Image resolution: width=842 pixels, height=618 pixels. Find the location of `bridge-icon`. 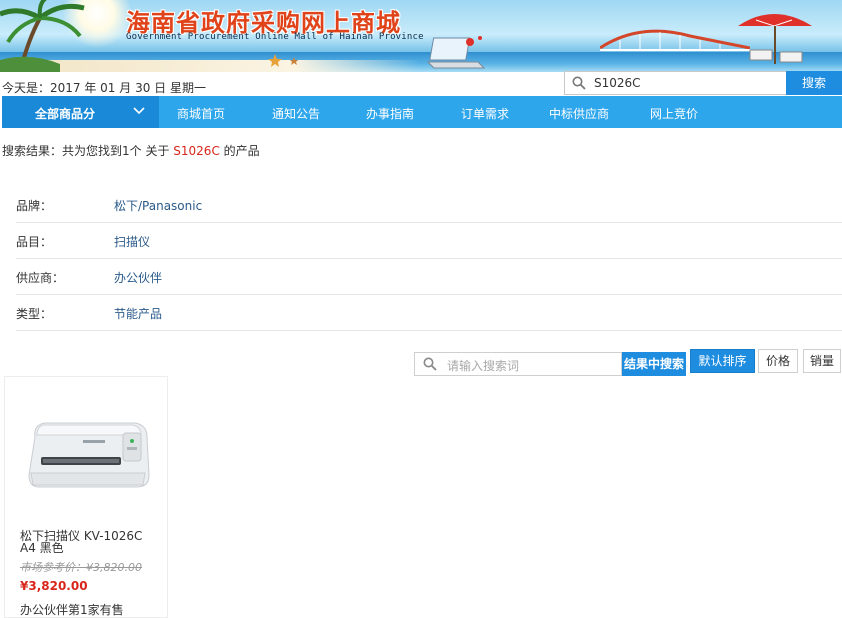

bridge-icon is located at coordinates (675, 40).